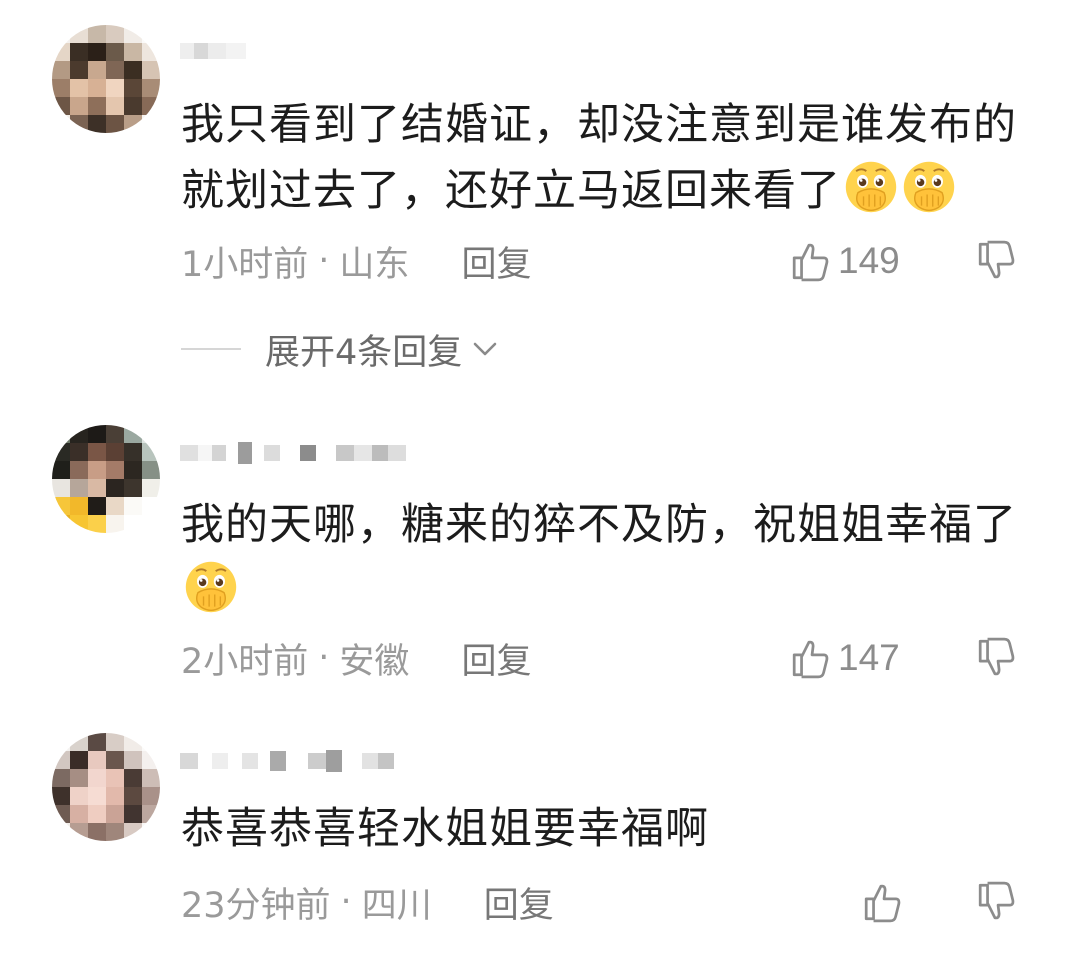 This screenshot has height=961, width=1080. I want to click on like-count: 149, so click(869, 260).